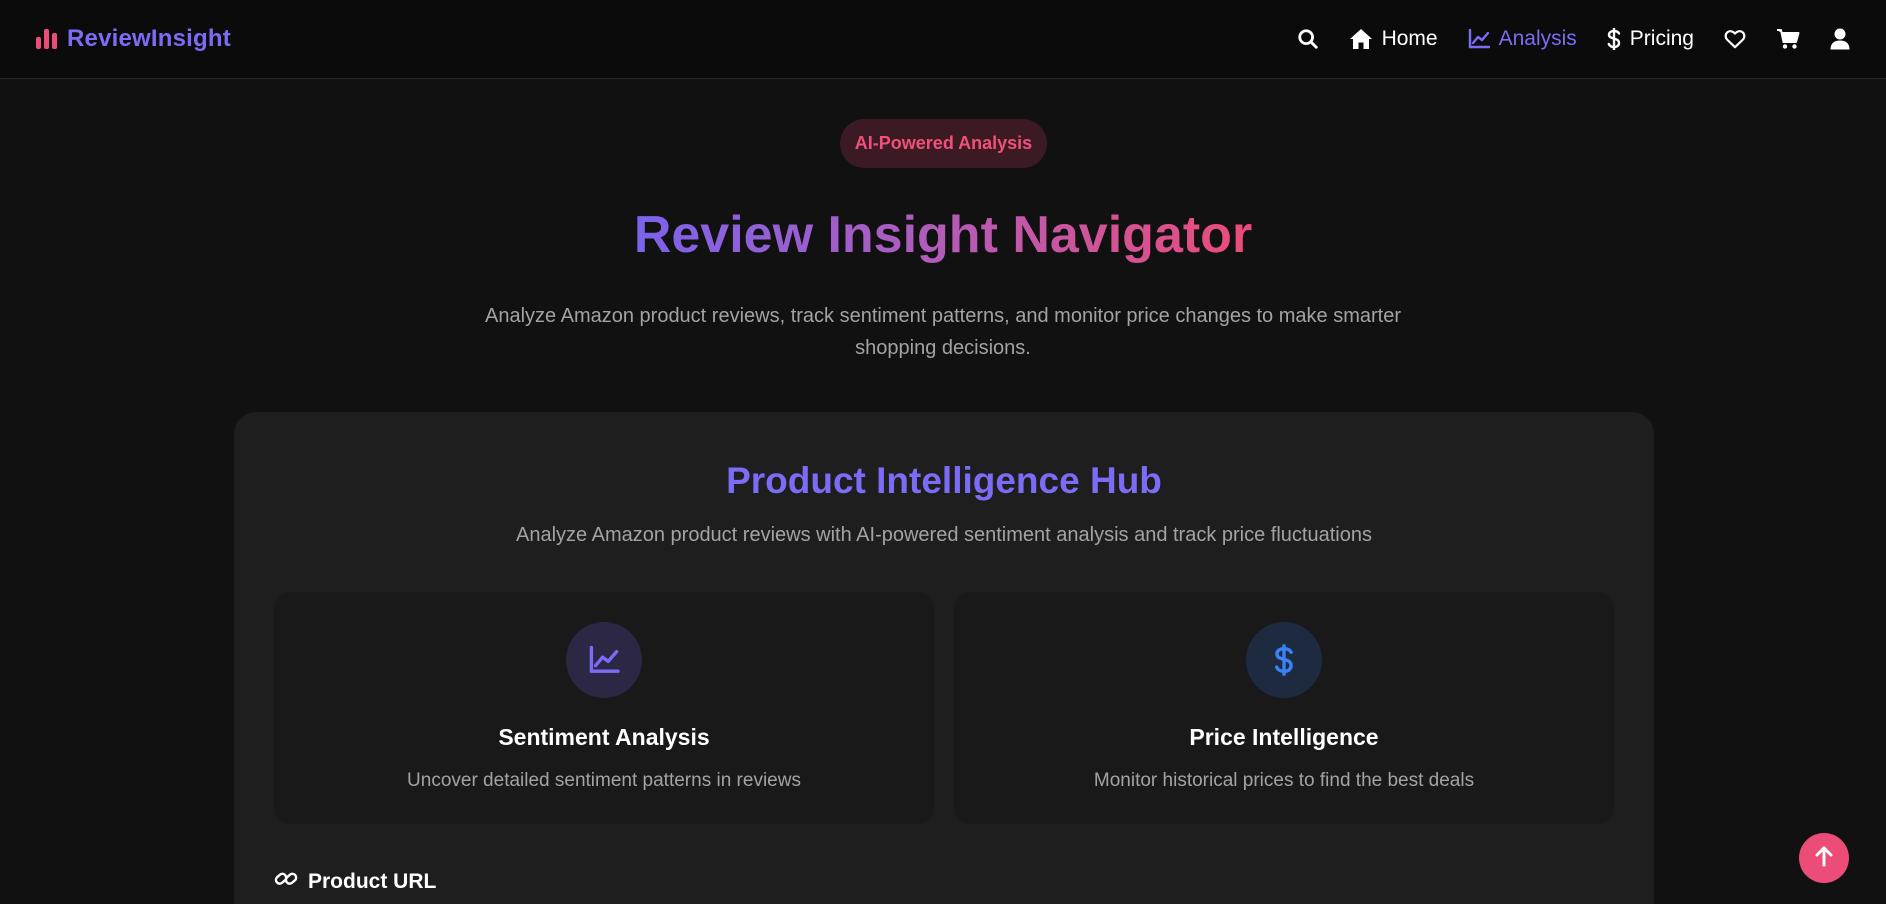 The image size is (1886, 904). I want to click on feature-card-title: Sentiment Analysis, so click(604, 737).